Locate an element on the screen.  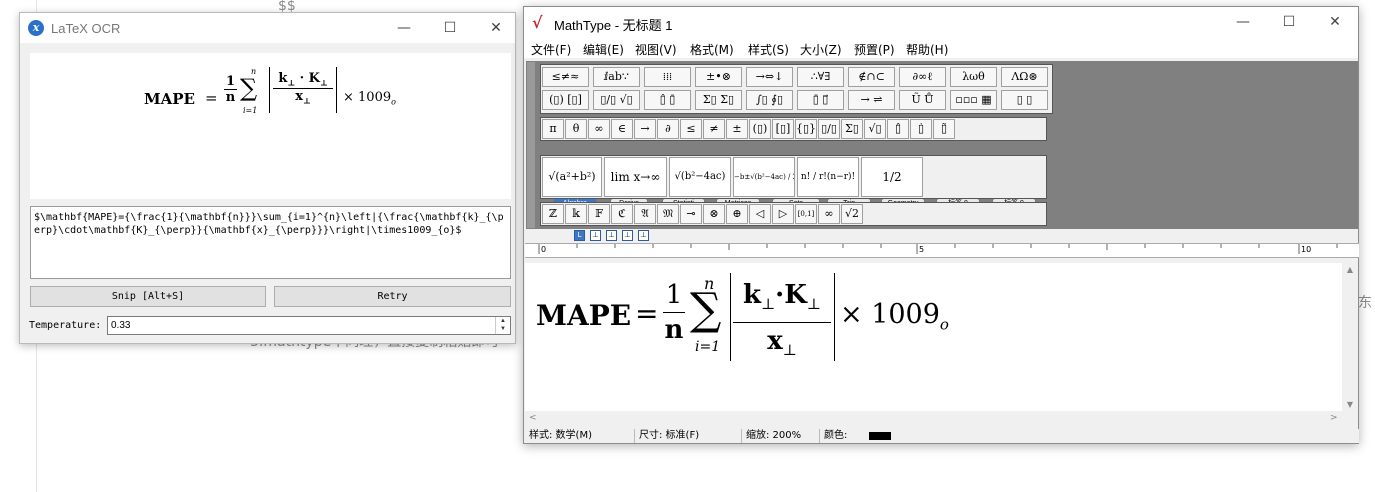
template-limit: lim x→∞ is located at coordinates (635, 177).